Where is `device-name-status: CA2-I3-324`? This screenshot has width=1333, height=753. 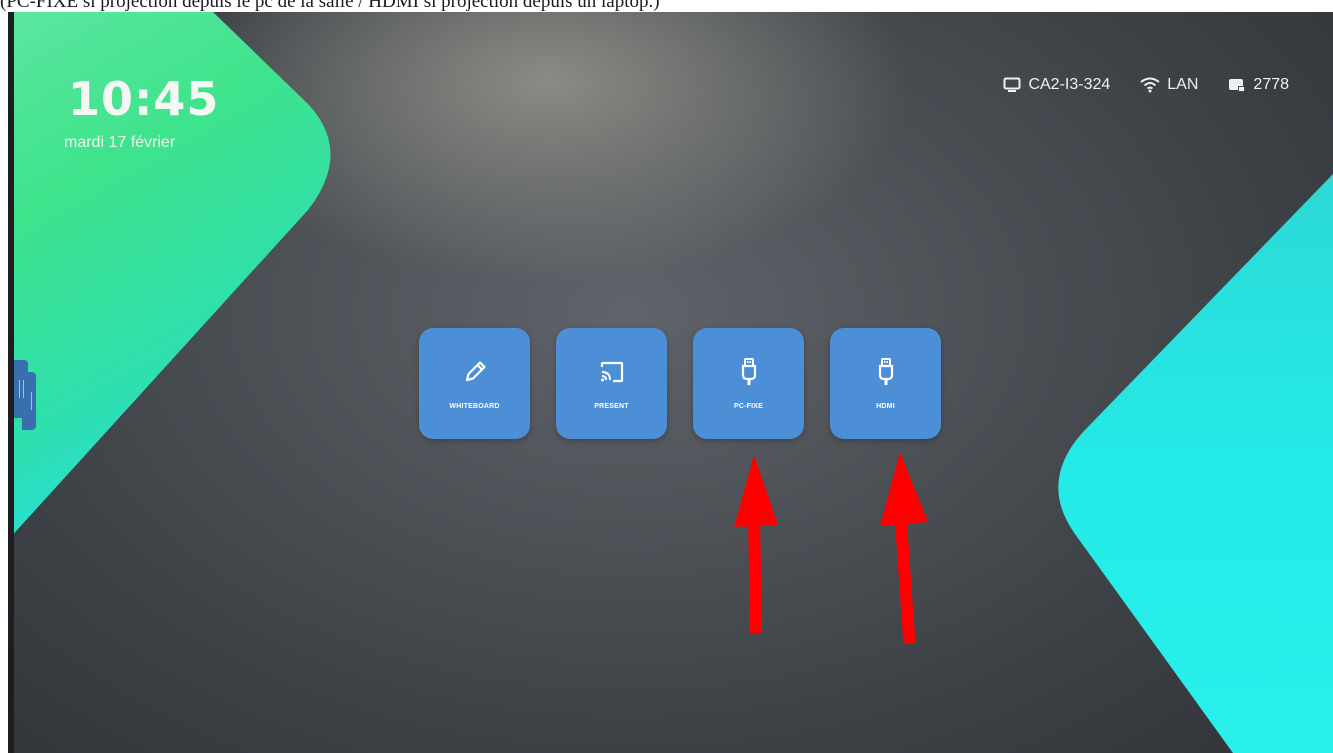
device-name-status: CA2-I3-324 is located at coordinates (1056, 85).